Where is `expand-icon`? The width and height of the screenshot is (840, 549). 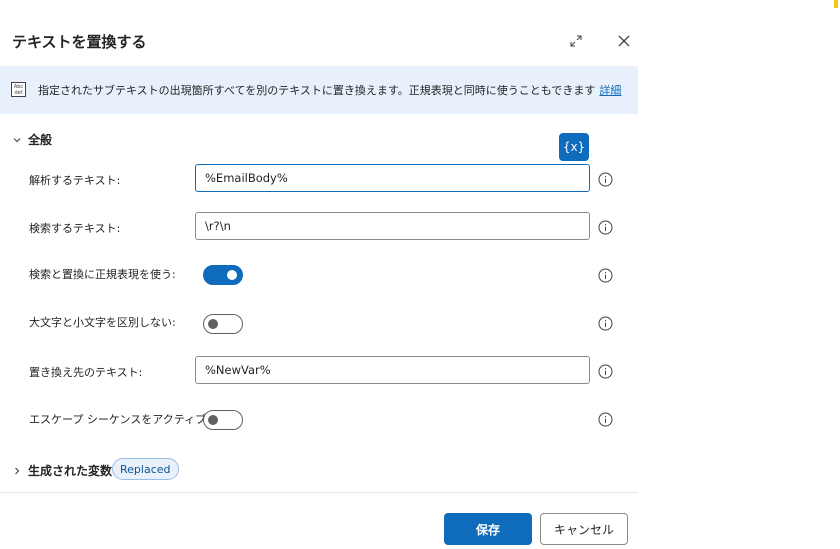 expand-icon is located at coordinates (576, 41).